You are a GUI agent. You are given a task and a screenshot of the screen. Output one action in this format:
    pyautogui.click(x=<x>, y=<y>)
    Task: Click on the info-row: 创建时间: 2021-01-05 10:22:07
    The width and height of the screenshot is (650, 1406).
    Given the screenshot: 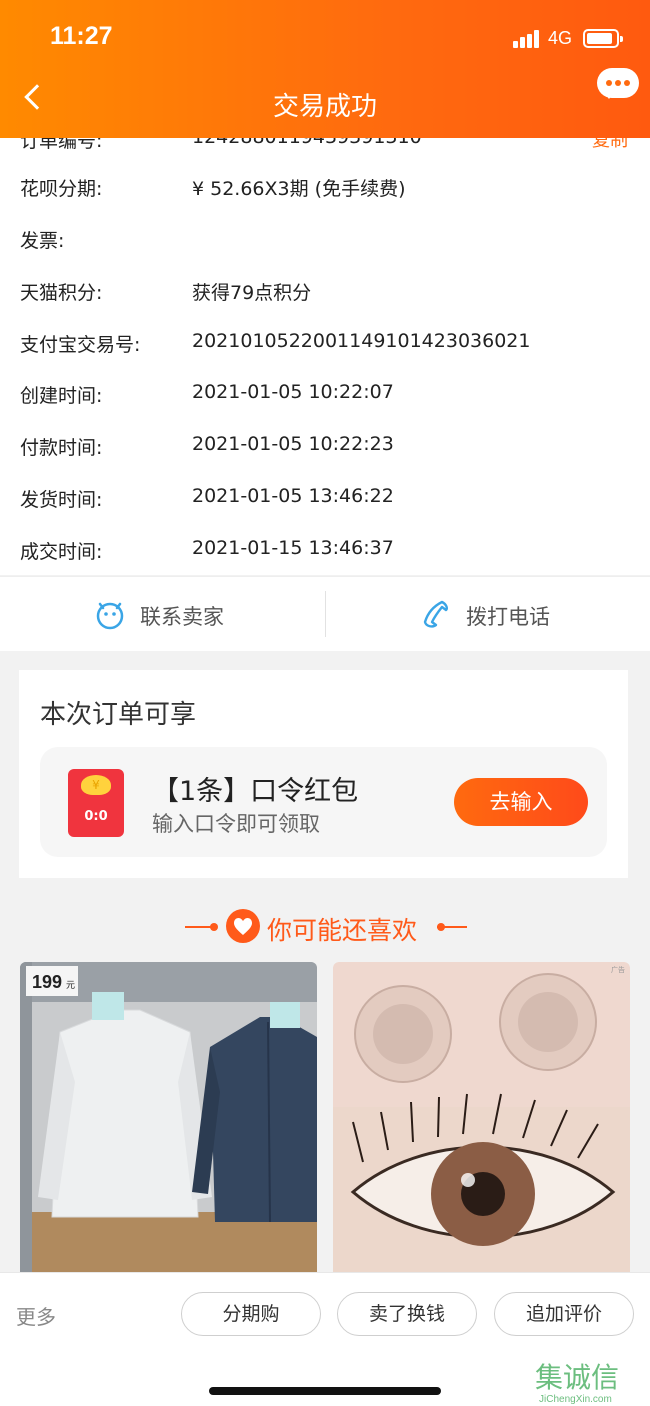 What is the action you would take?
    pyautogui.click(x=325, y=396)
    